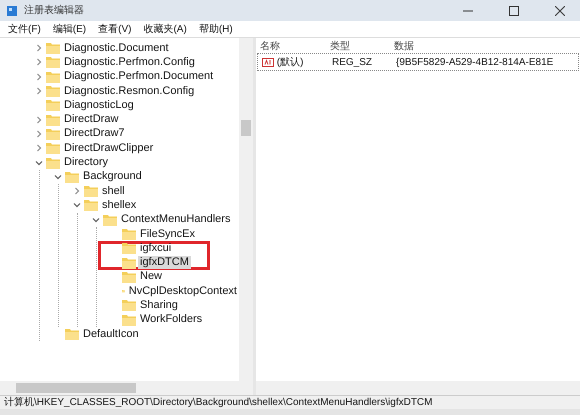  Describe the element at coordinates (485, 46) in the screenshot. I see `column-header: 数据` at that location.